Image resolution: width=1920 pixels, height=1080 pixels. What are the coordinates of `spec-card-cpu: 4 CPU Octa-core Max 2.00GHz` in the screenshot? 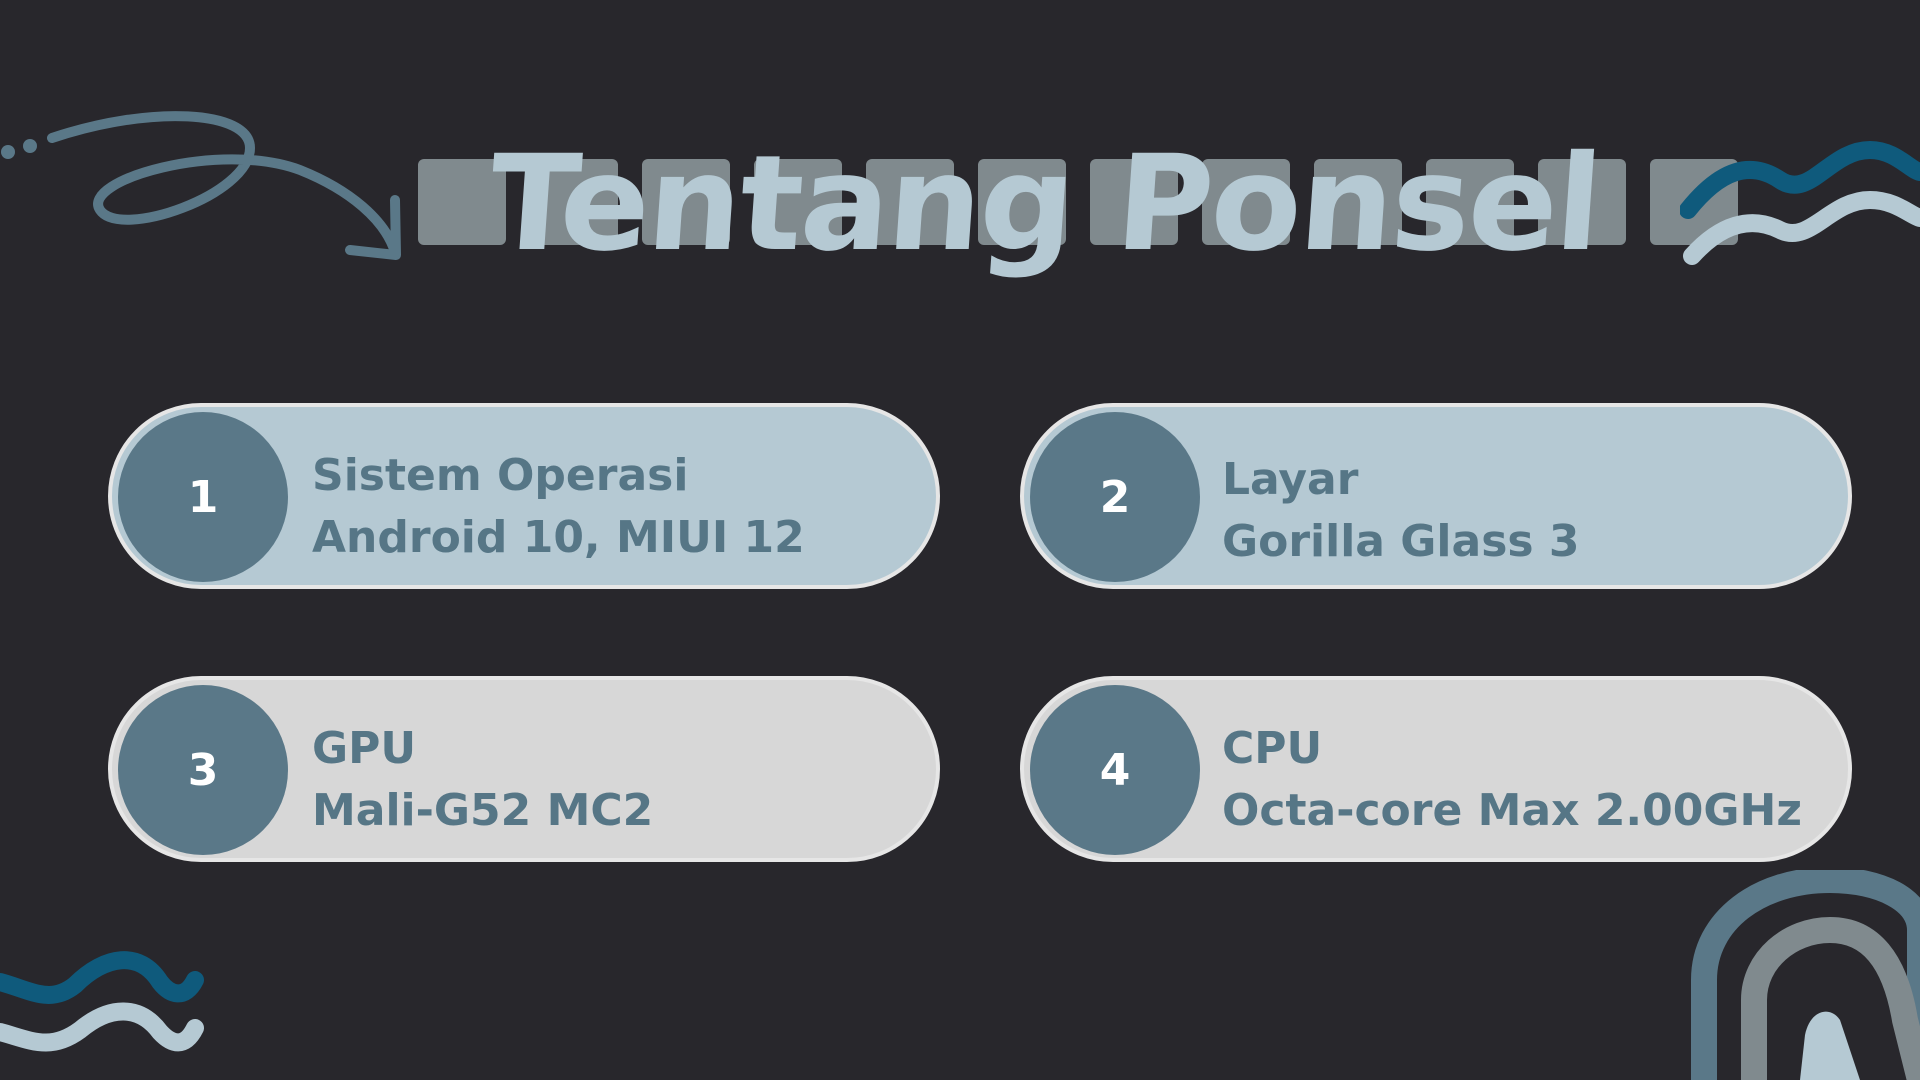 It's located at (1436, 769).